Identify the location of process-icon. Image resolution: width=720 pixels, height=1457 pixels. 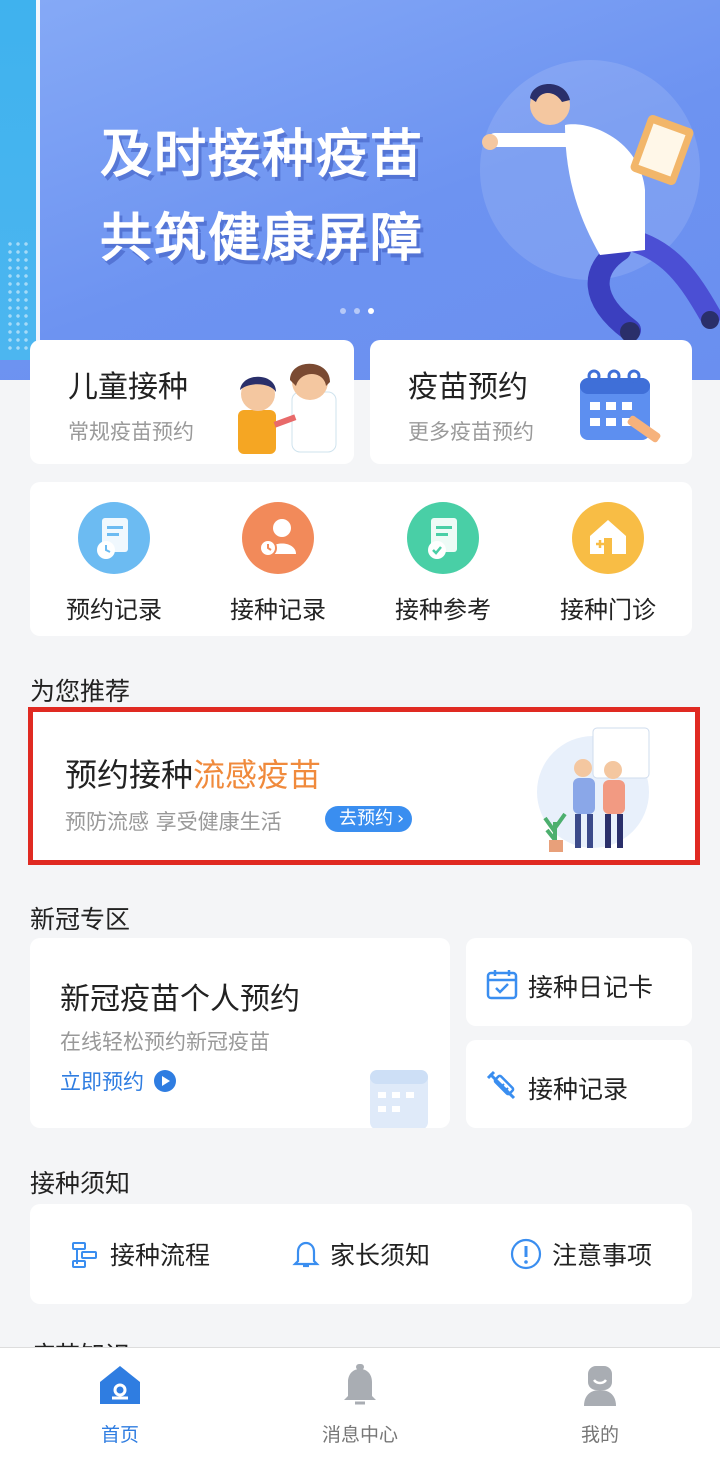
(84, 1255).